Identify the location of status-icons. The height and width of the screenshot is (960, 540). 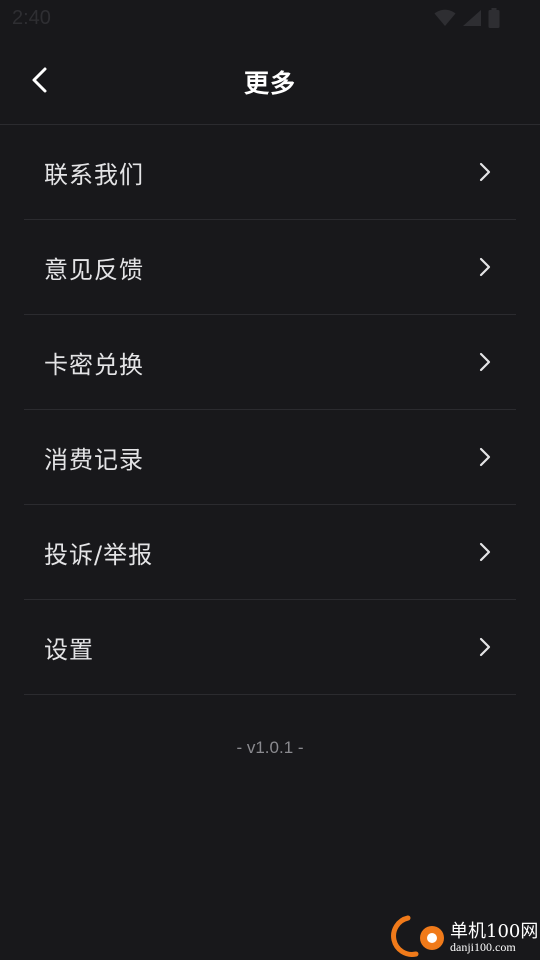
(467, 18).